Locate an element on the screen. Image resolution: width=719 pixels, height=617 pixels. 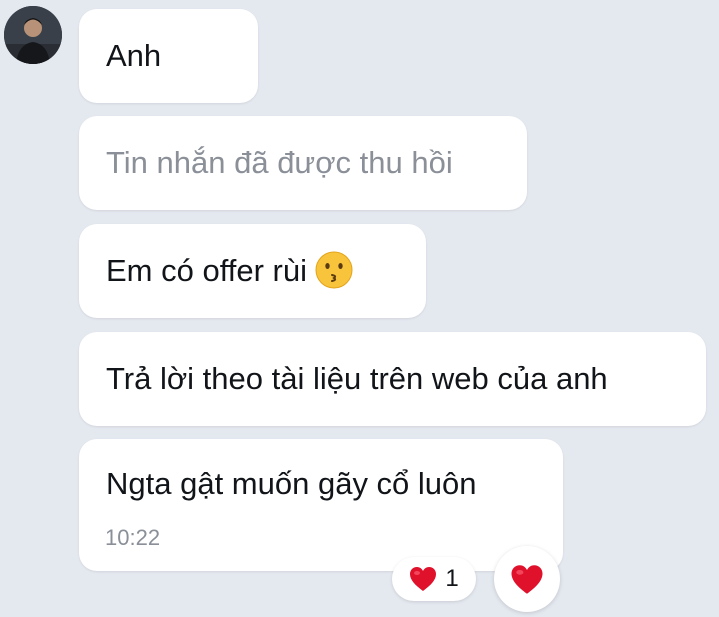
react-button is located at coordinates (527, 579).